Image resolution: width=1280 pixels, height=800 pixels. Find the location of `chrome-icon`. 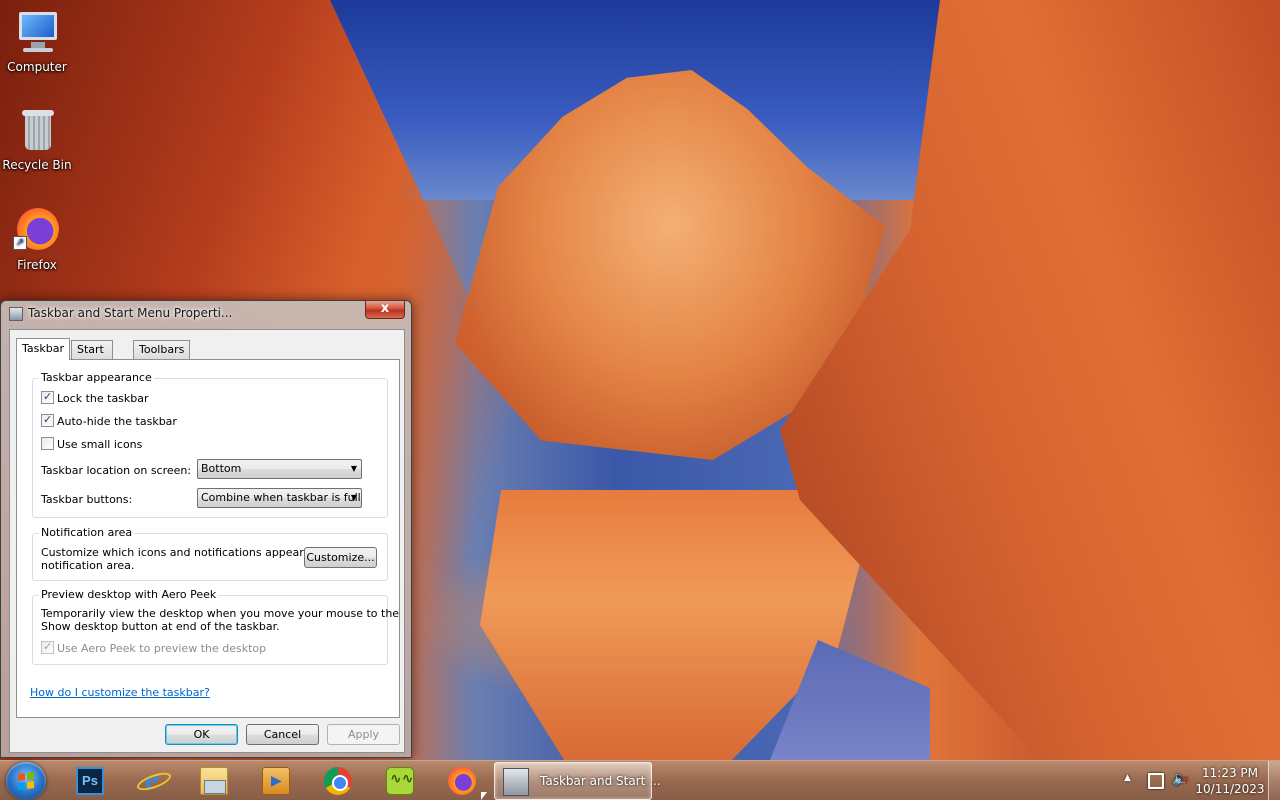

chrome-icon is located at coordinates (338, 781).